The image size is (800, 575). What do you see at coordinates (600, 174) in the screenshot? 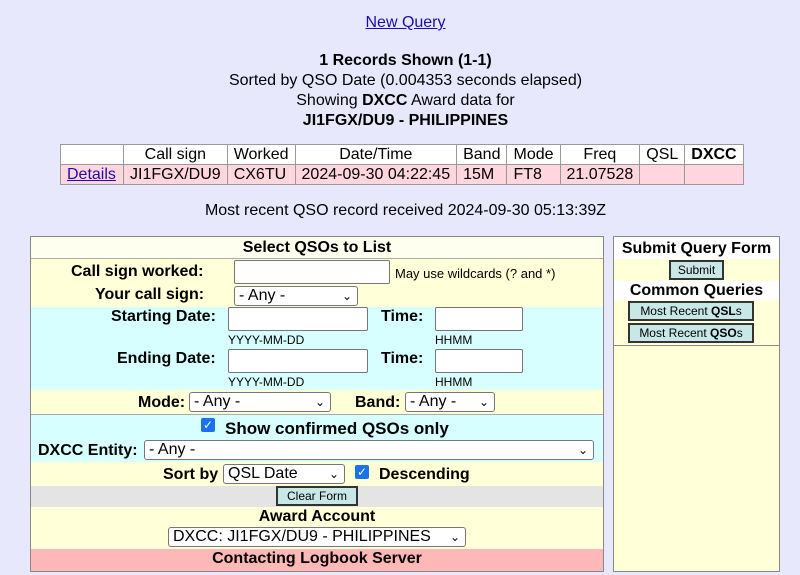
I see `cell-freq: 21.07528` at bounding box center [600, 174].